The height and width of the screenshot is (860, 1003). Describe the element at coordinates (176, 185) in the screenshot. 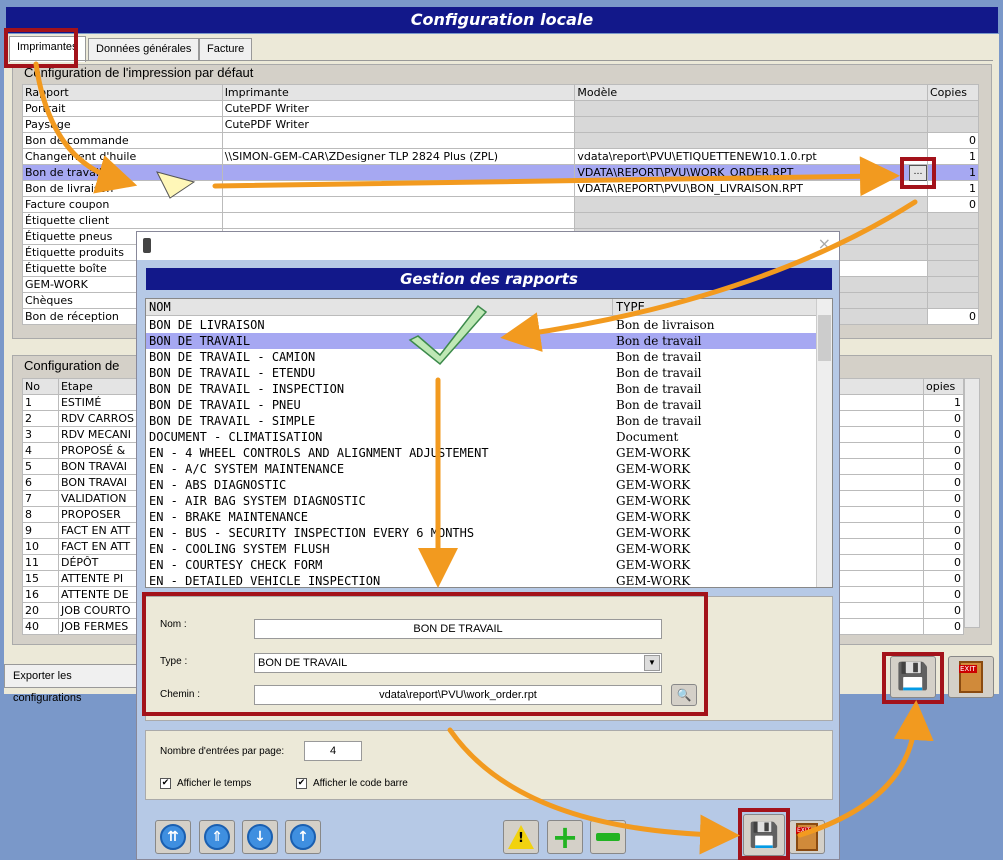

I see `pointer-icon` at that location.